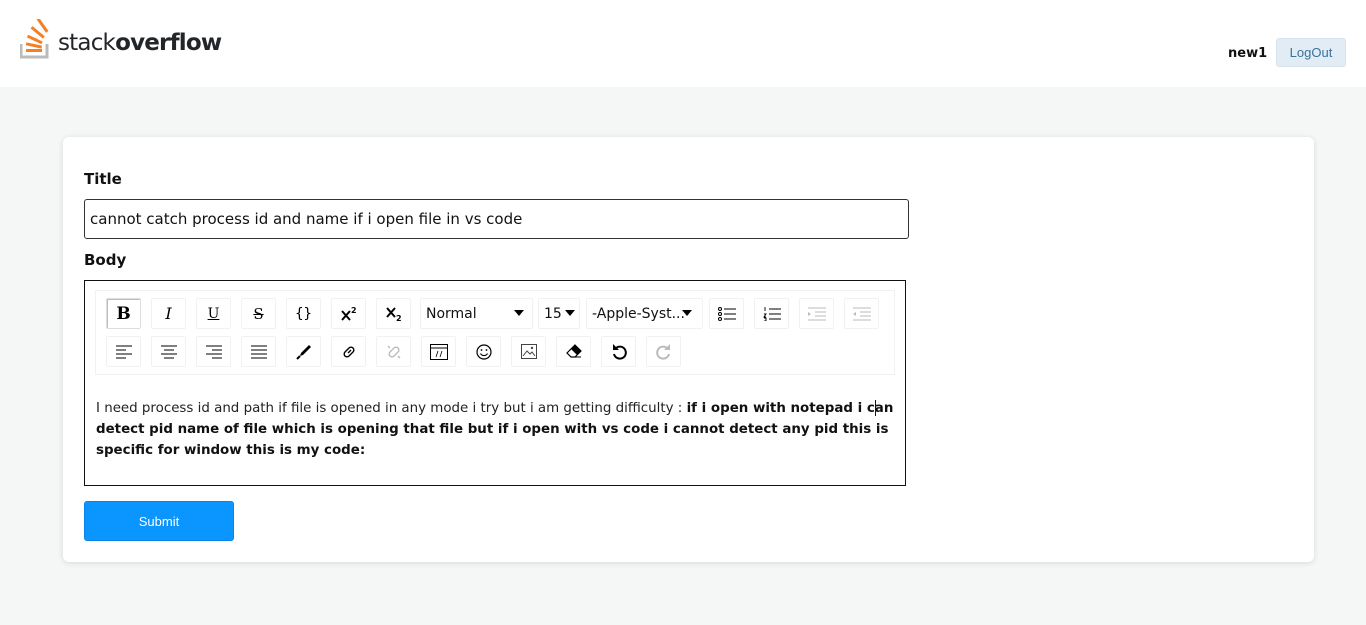  I want to click on italic-button: I, so click(168, 313).